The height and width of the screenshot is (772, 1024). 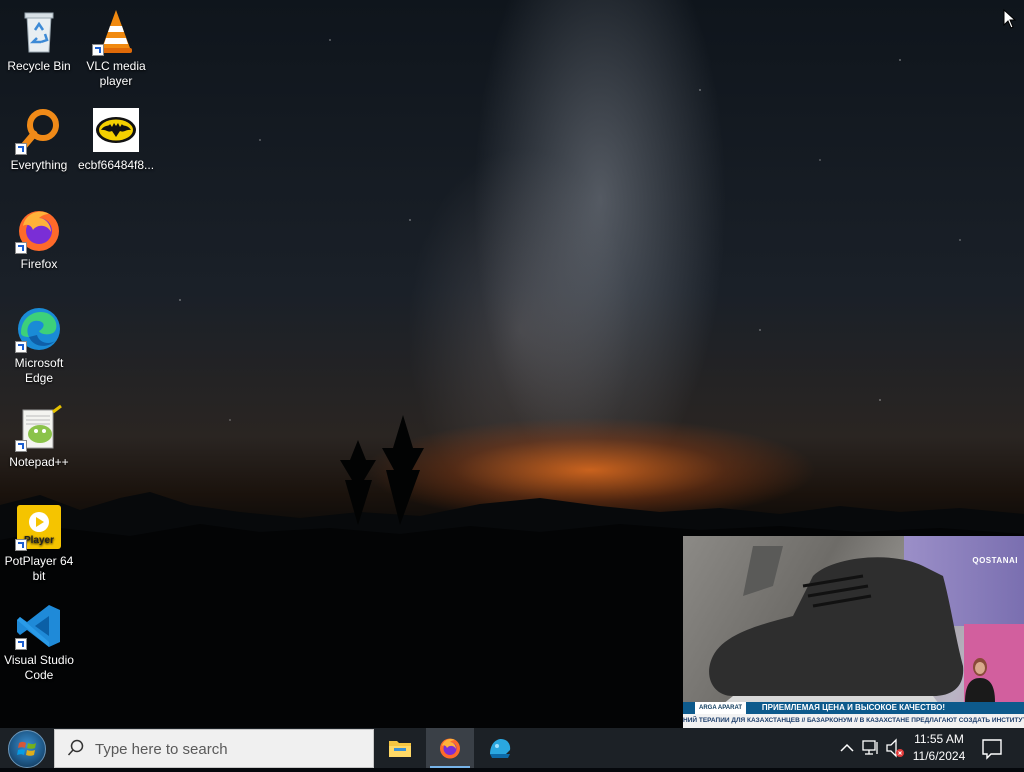 I want to click on desktop-icon-vscode: Visual Studio Code, so click(x=39, y=642).